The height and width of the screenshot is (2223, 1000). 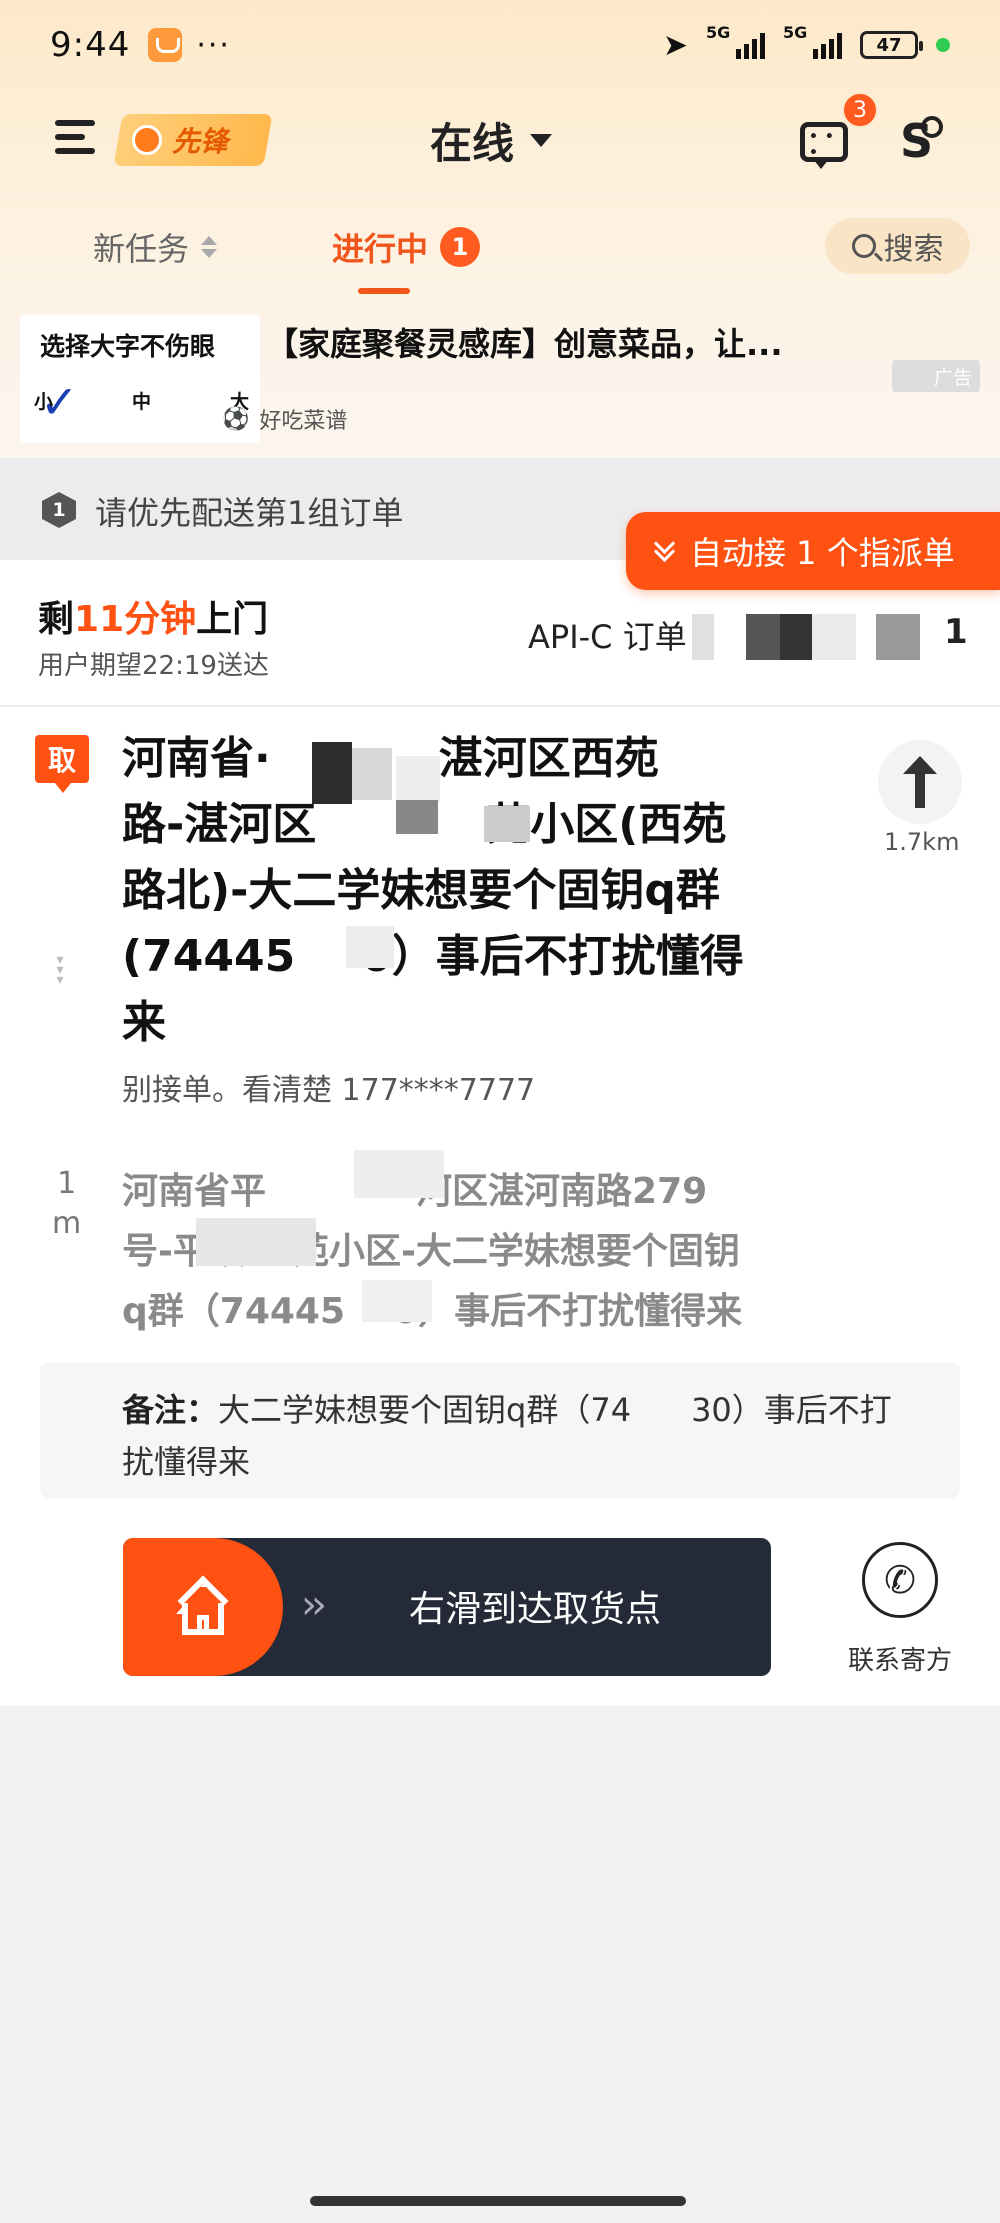 I want to click on online-status-toggle: 在线, so click(x=491, y=140).